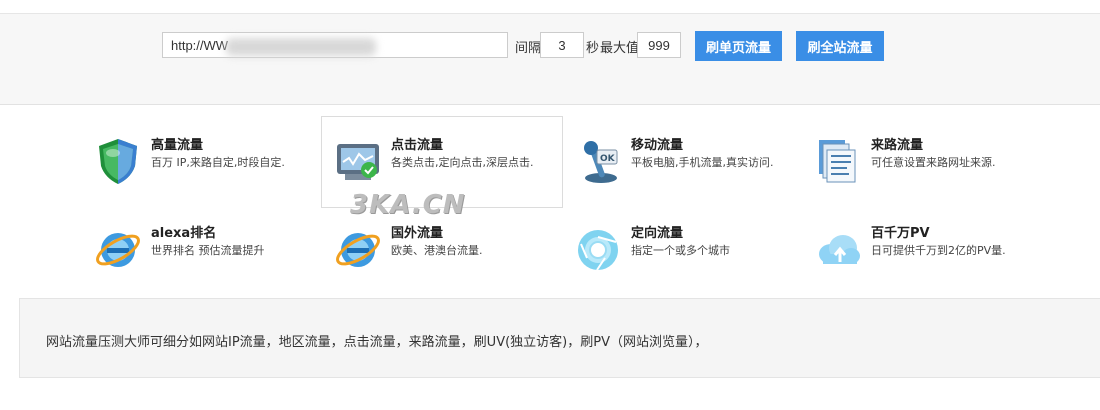 The height and width of the screenshot is (410, 1100). I want to click on feature-desc: 平板电脑,手机流量,真实访问., so click(702, 162).